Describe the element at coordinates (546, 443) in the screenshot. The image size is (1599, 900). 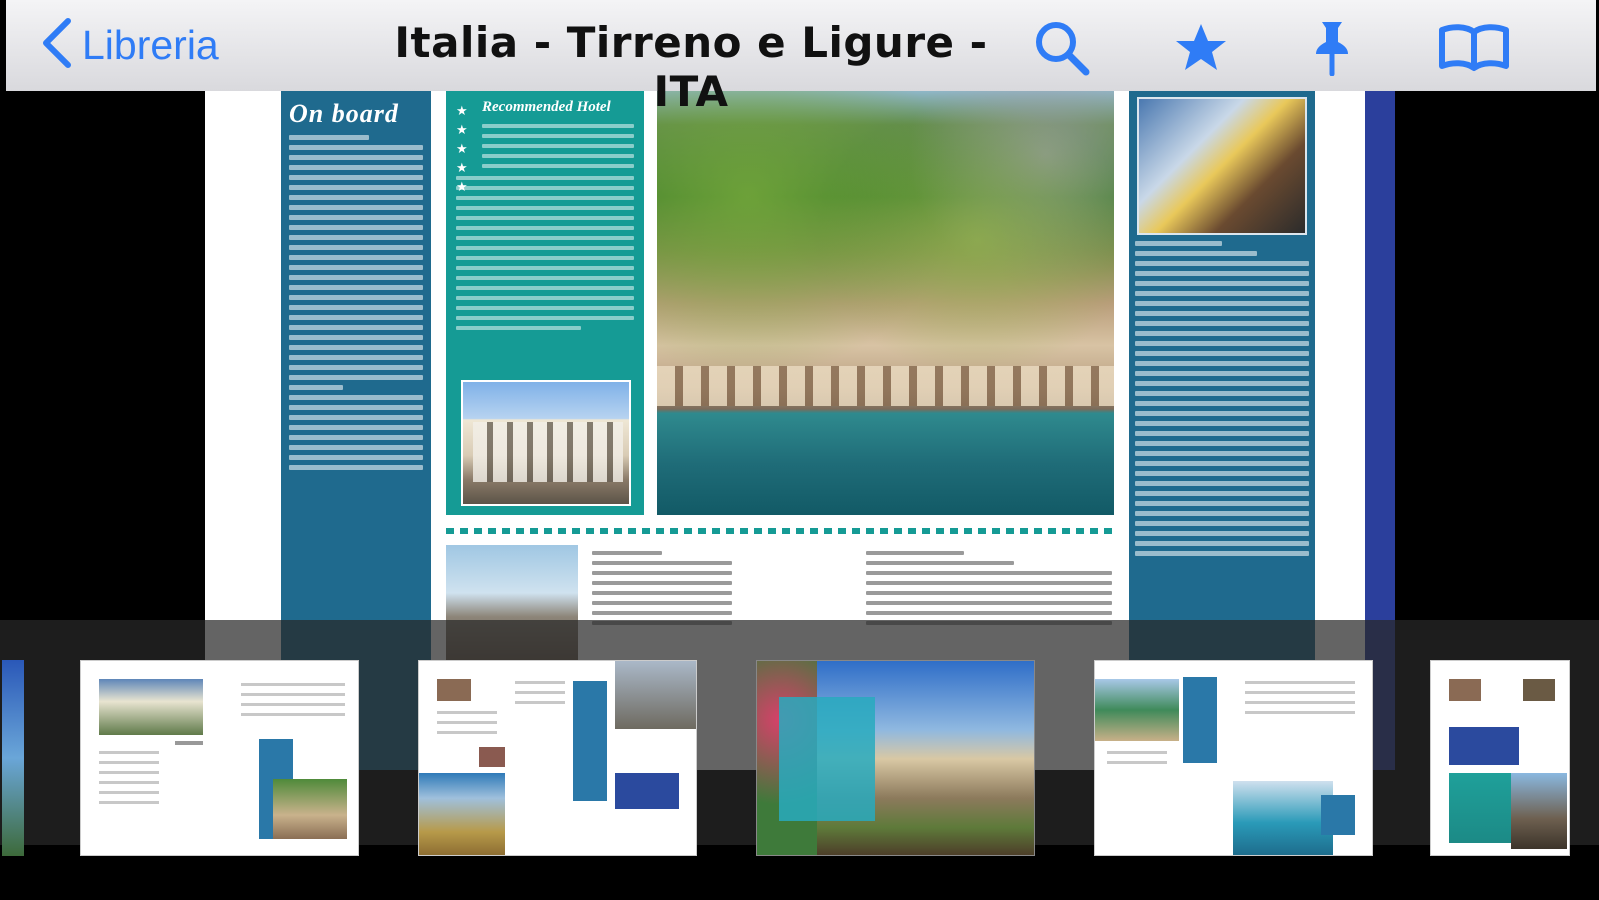
I see `hotel-photo` at that location.